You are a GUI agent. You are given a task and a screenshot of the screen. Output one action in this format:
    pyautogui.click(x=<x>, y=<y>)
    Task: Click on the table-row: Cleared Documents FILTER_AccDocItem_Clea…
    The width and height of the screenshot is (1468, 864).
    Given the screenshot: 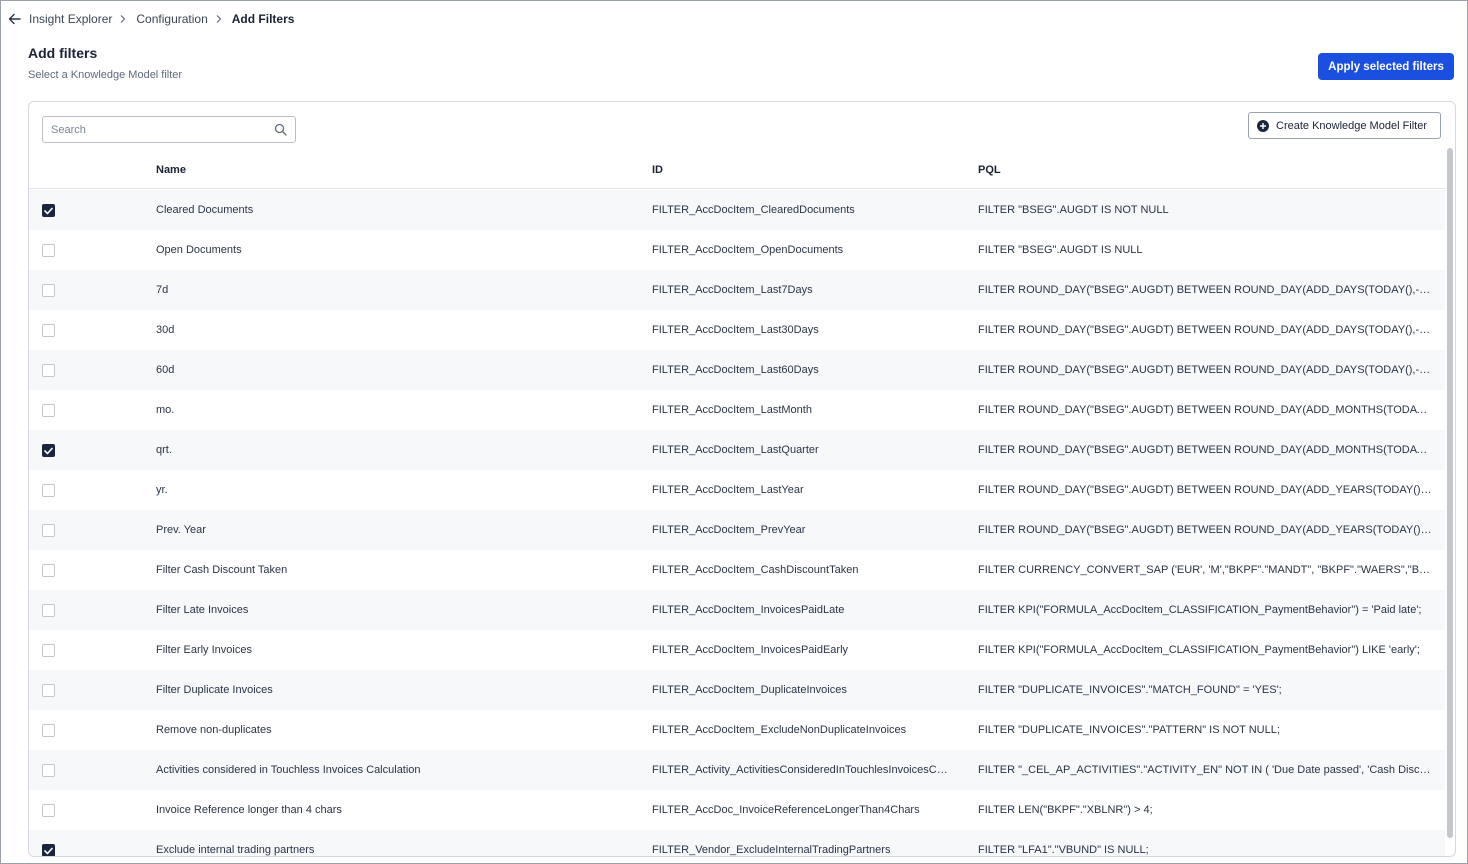 What is the action you would take?
    pyautogui.click(x=737, y=210)
    